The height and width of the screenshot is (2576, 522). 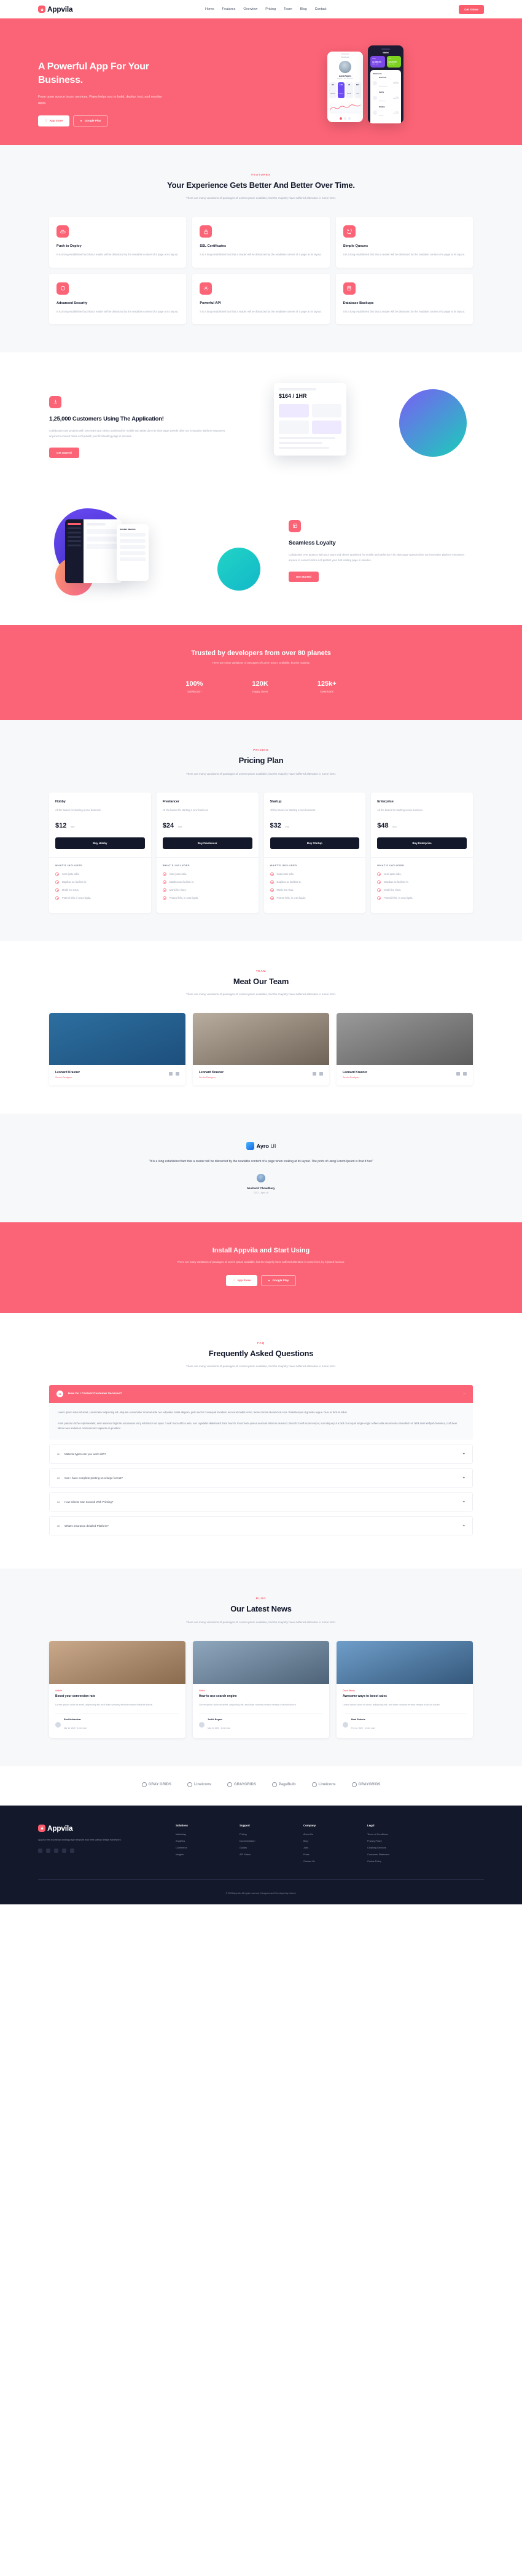 I want to click on faq-toggle-5: 05 What's insurance detailed Platform? +, so click(x=261, y=1526).